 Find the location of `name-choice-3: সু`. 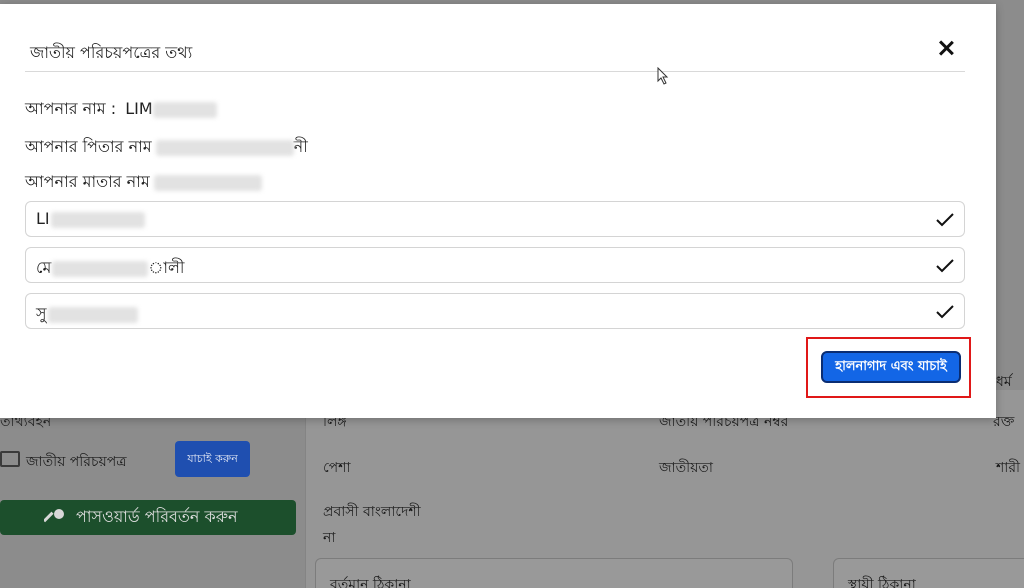

name-choice-3: সু is located at coordinates (495, 311).